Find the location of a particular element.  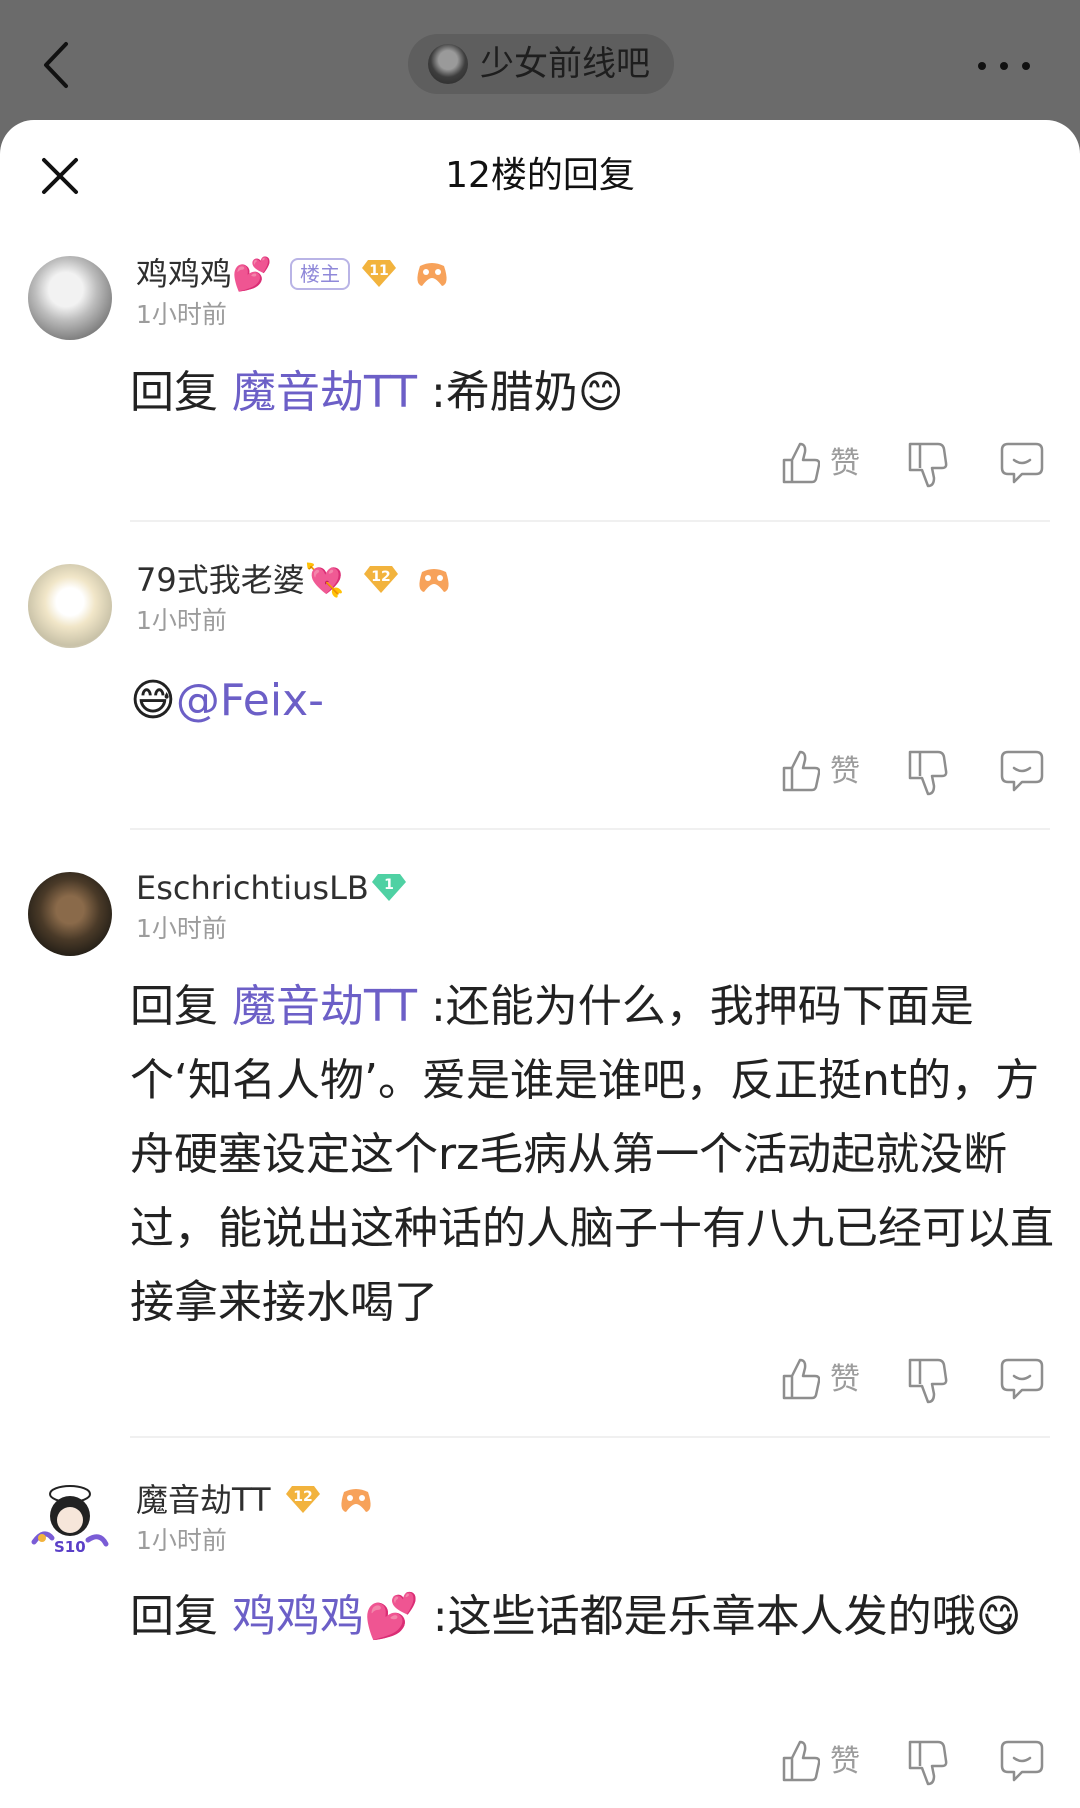

forum-chip: 少女前线吧 is located at coordinates (541, 64).